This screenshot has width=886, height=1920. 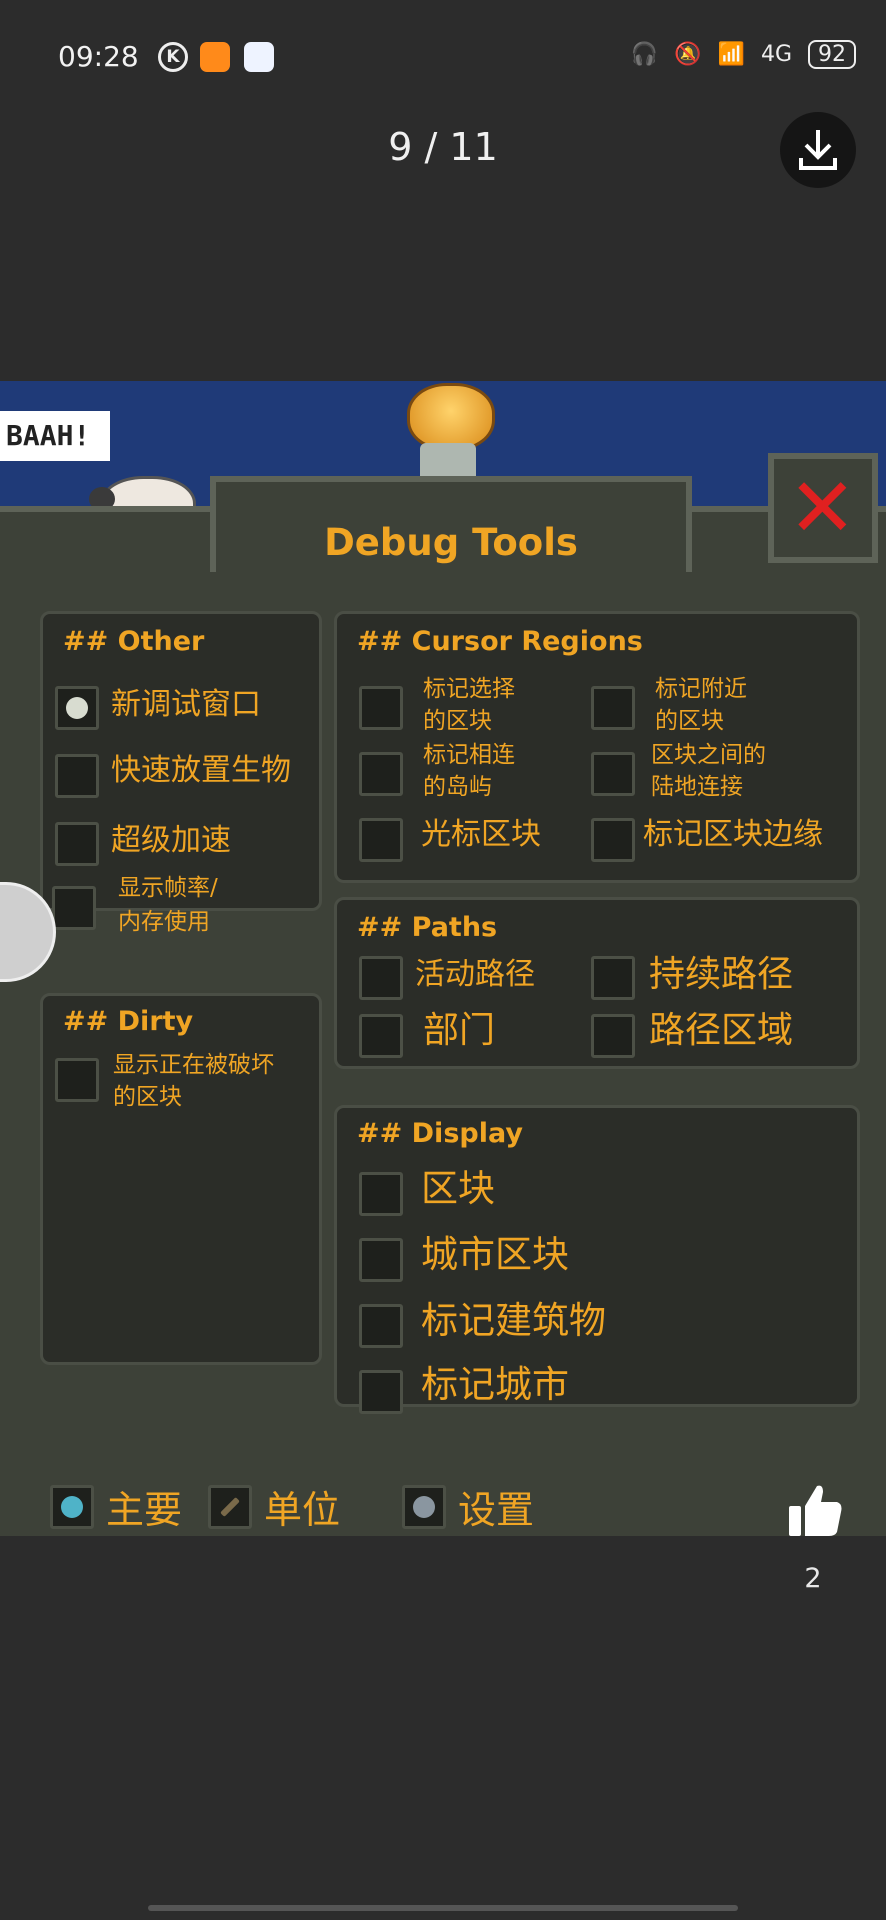 What do you see at coordinates (495, 1384) in the screenshot?
I see `label-mark-cities: 标记城市` at bounding box center [495, 1384].